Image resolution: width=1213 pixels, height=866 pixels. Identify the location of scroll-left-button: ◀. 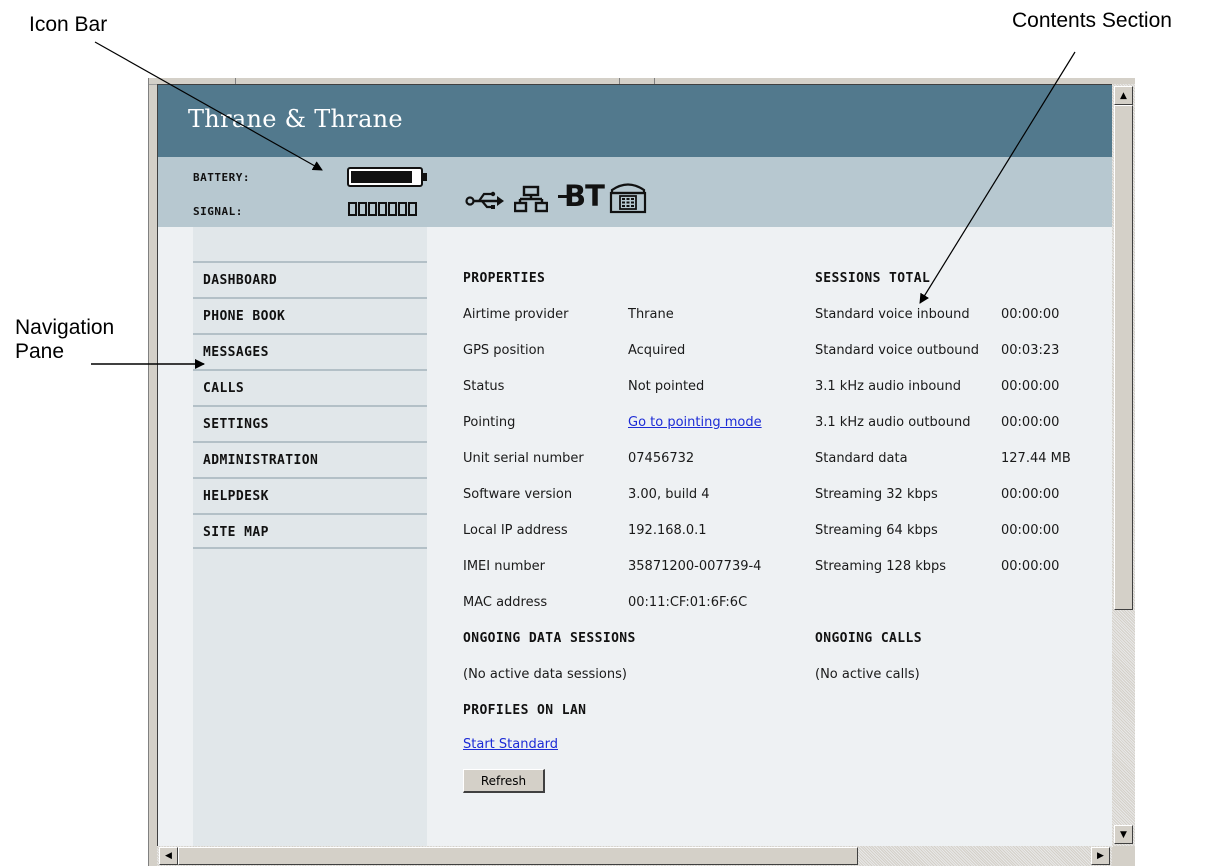
(168, 856).